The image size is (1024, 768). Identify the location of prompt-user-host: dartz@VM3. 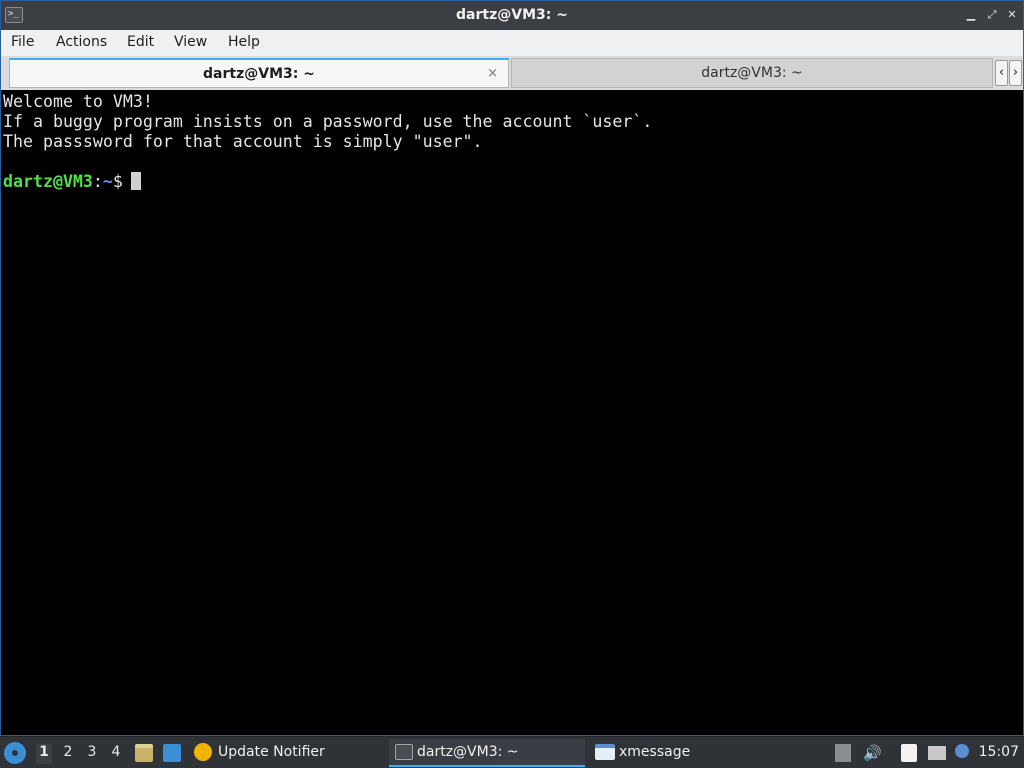
(48, 181).